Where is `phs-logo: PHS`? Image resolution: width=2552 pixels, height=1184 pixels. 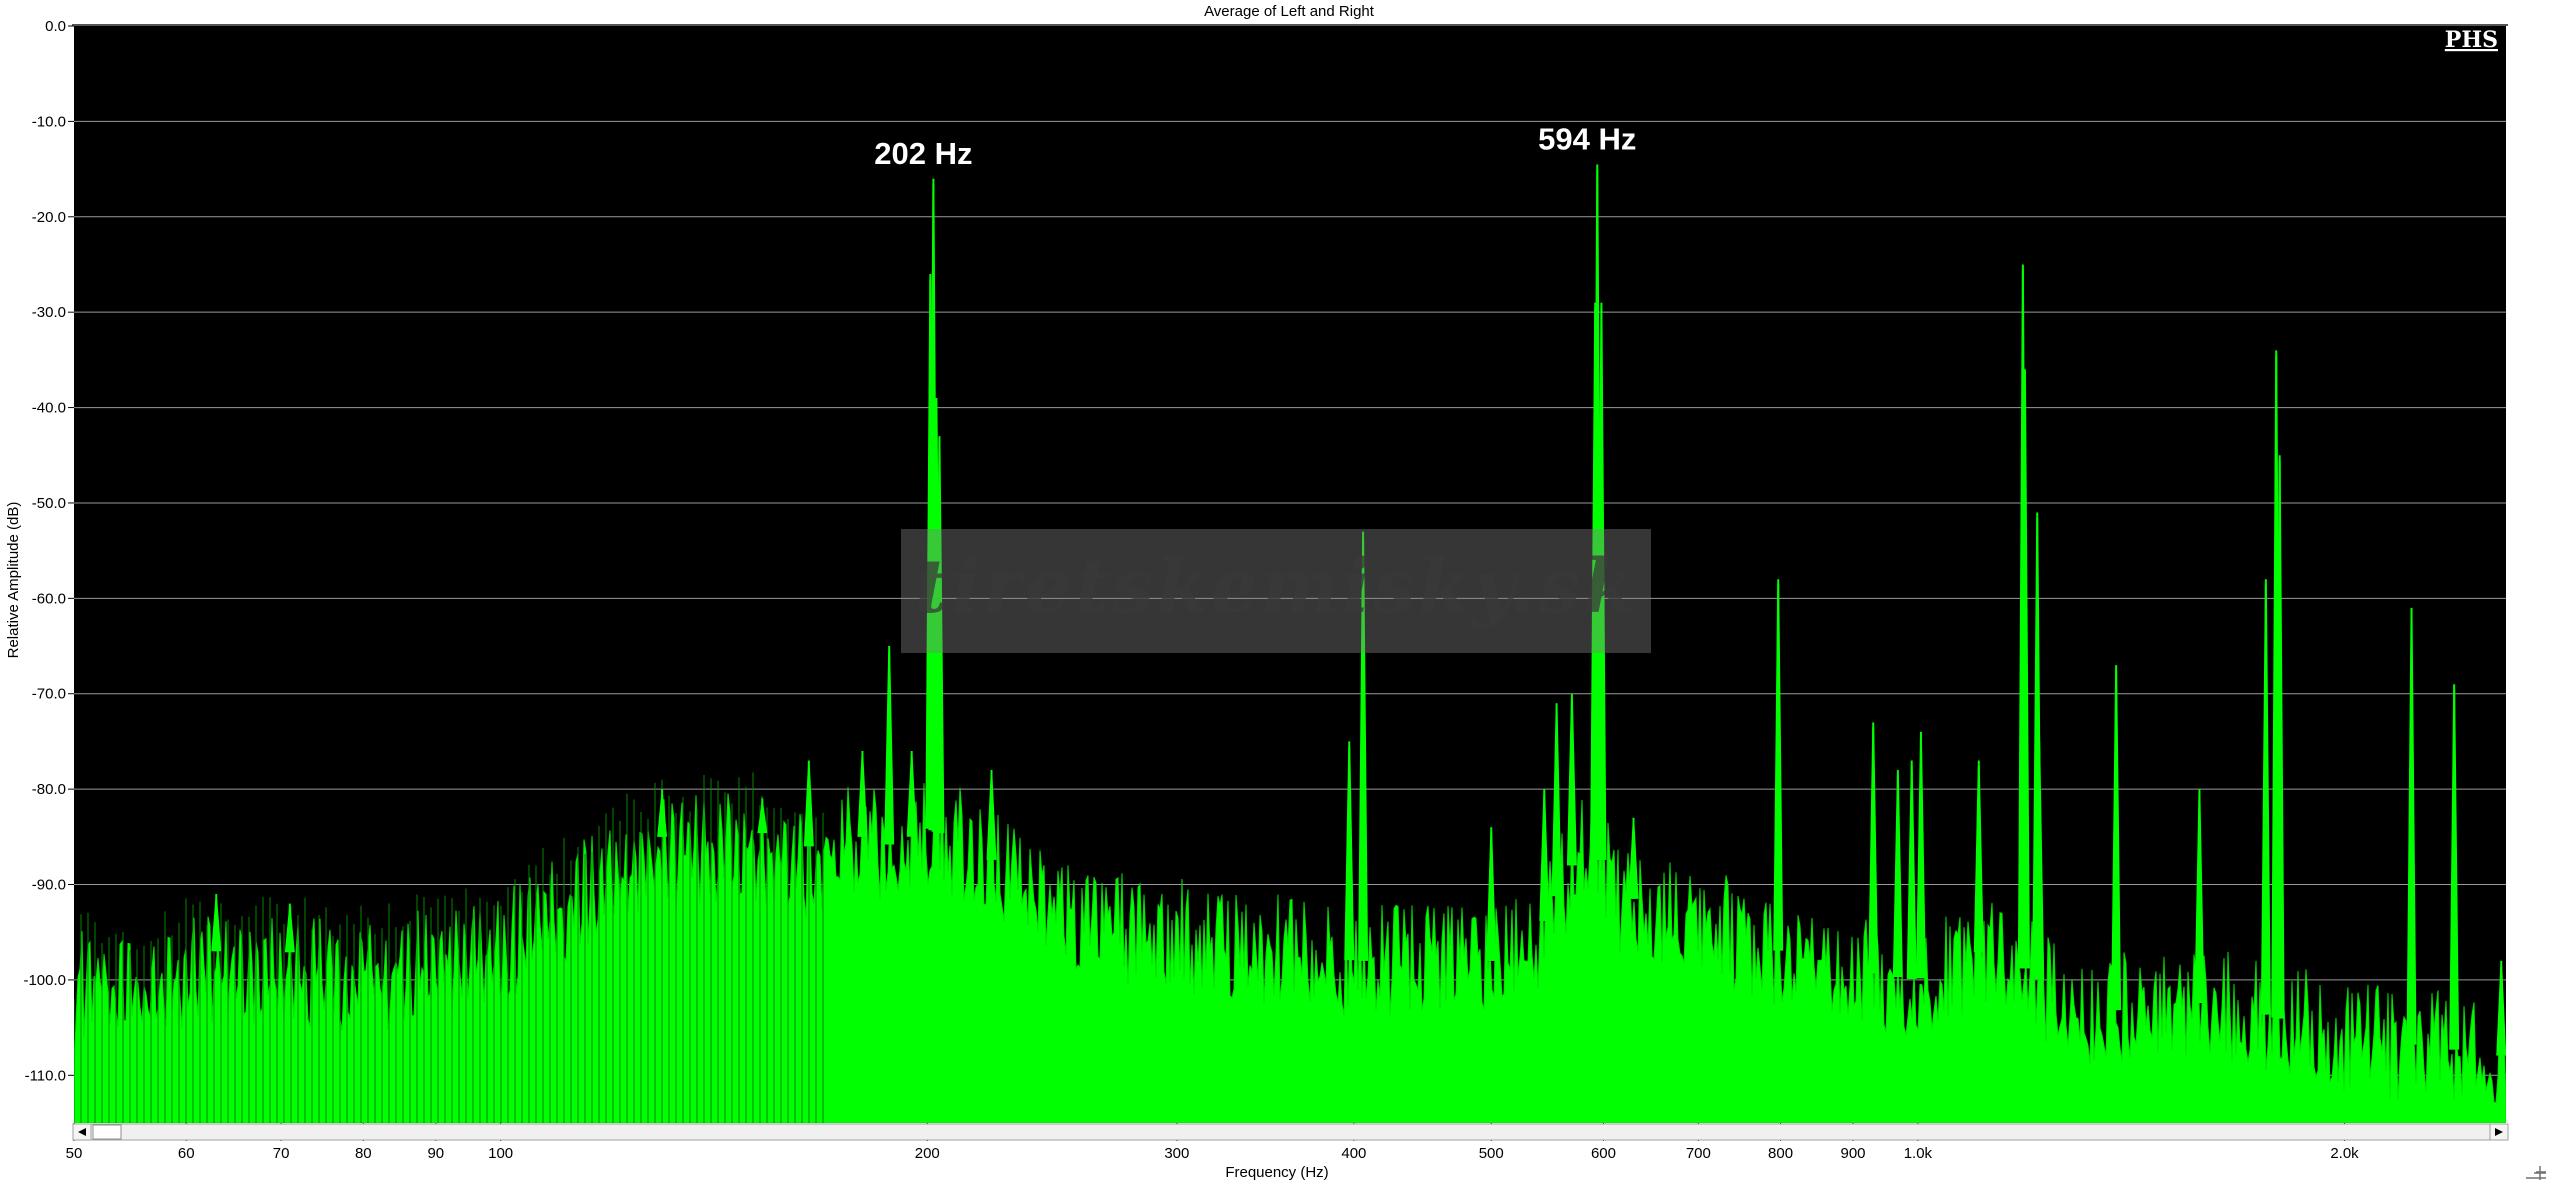
phs-logo: PHS is located at coordinates (2471, 40).